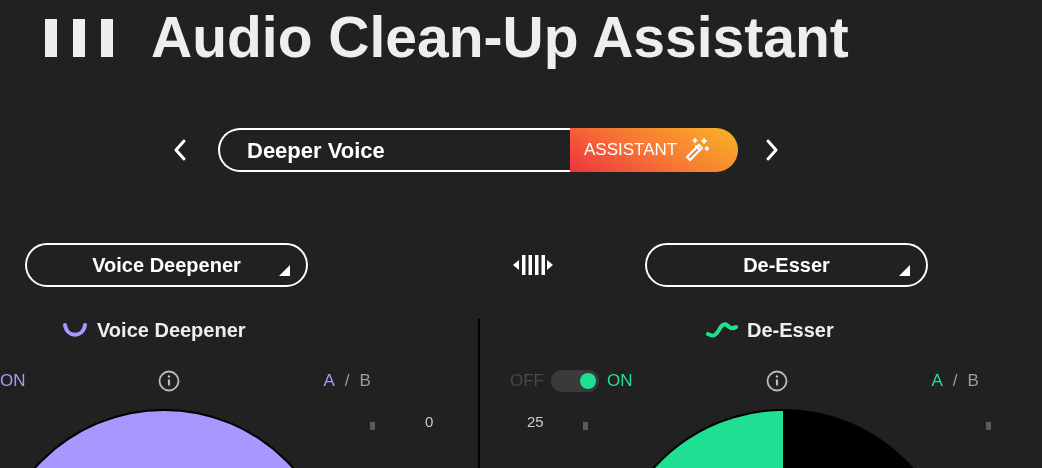 This screenshot has width=1042, height=468. Describe the element at coordinates (166, 265) in the screenshot. I see `module-dropdown: Voice Deepener` at that location.